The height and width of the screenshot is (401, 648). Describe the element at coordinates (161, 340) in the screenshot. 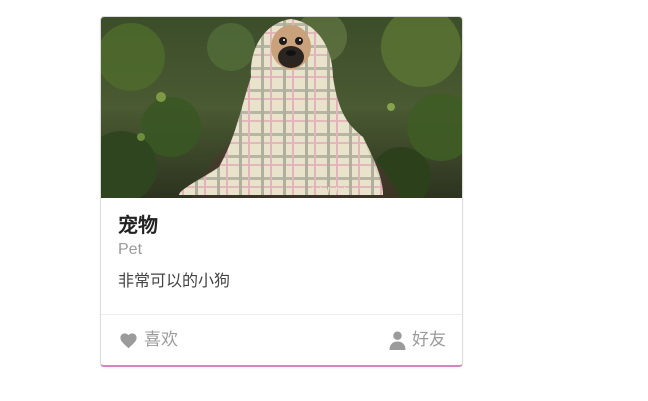

I see `like-label: 喜欢` at that location.